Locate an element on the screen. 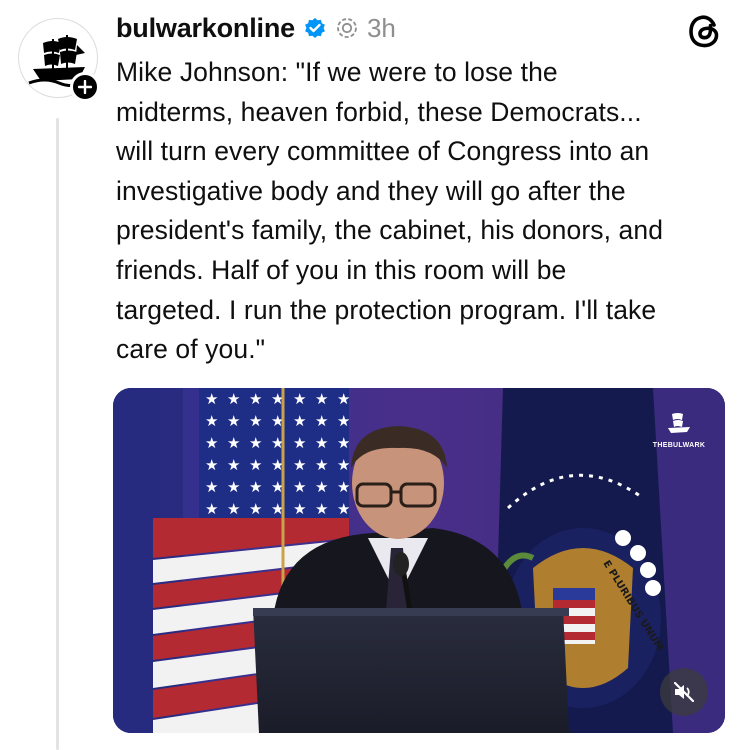 Image resolution: width=748 pixels, height=750 pixels. mute-button is located at coordinates (684, 692).